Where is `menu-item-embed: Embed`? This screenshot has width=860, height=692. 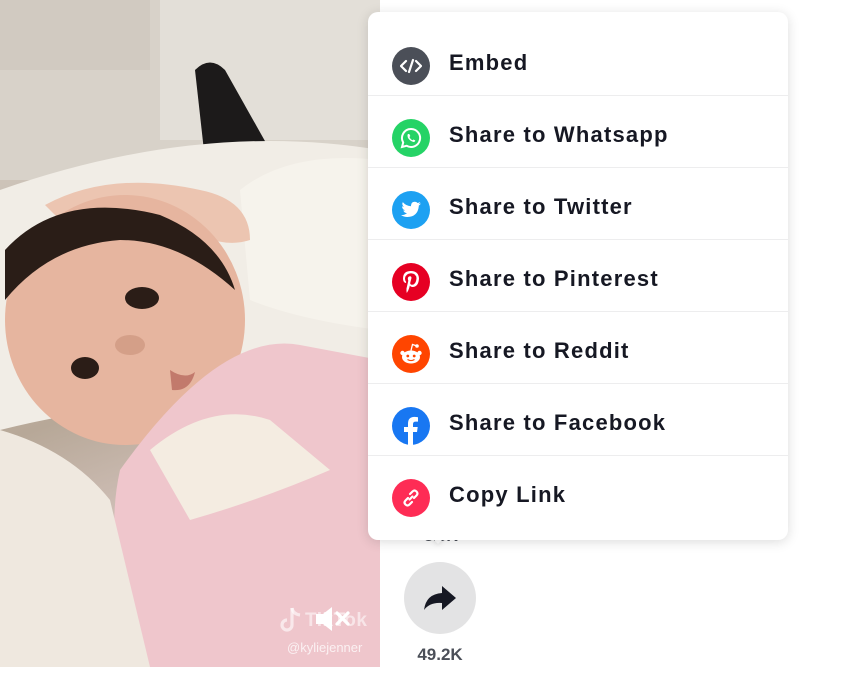
menu-item-embed: Embed is located at coordinates (578, 60).